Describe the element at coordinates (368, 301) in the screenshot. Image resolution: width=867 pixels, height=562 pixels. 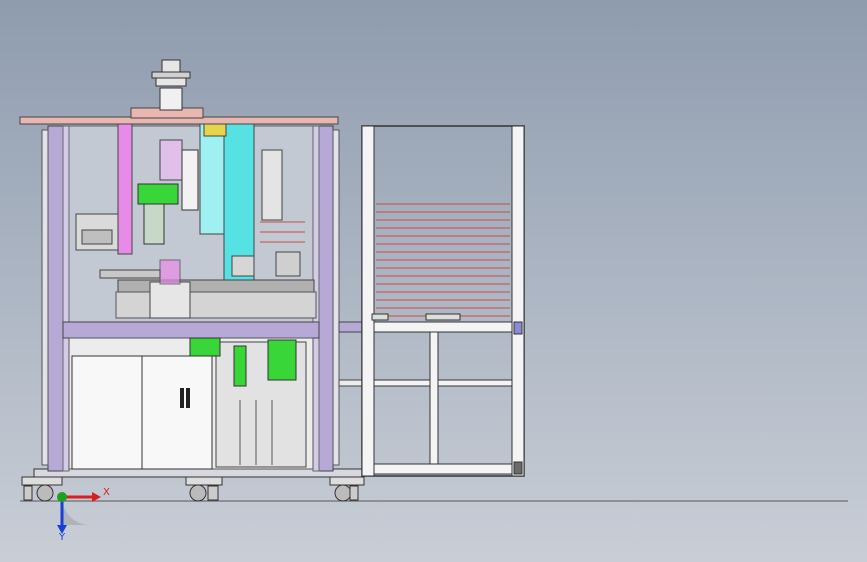
I see `side-frame-post-left` at that location.